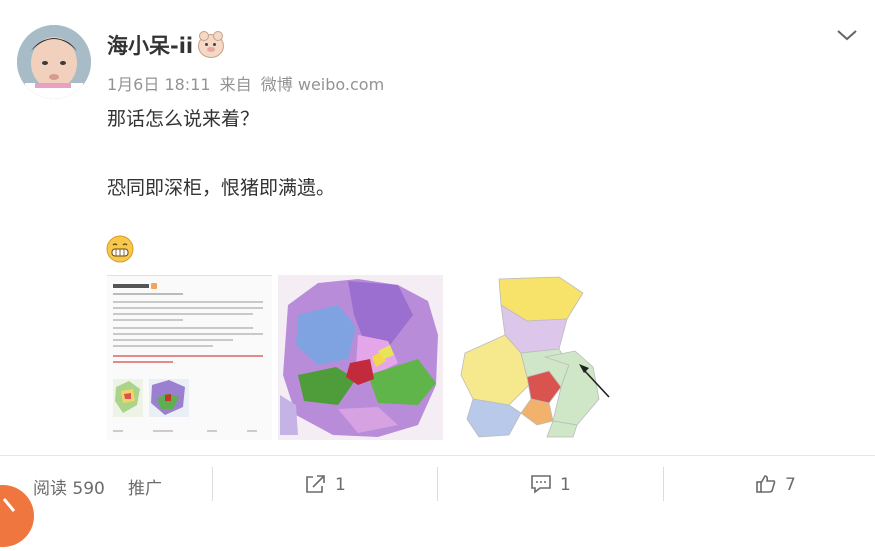 This screenshot has height=551, width=875. What do you see at coordinates (340, 485) in the screenshot?
I see `repost-count: 1` at bounding box center [340, 485].